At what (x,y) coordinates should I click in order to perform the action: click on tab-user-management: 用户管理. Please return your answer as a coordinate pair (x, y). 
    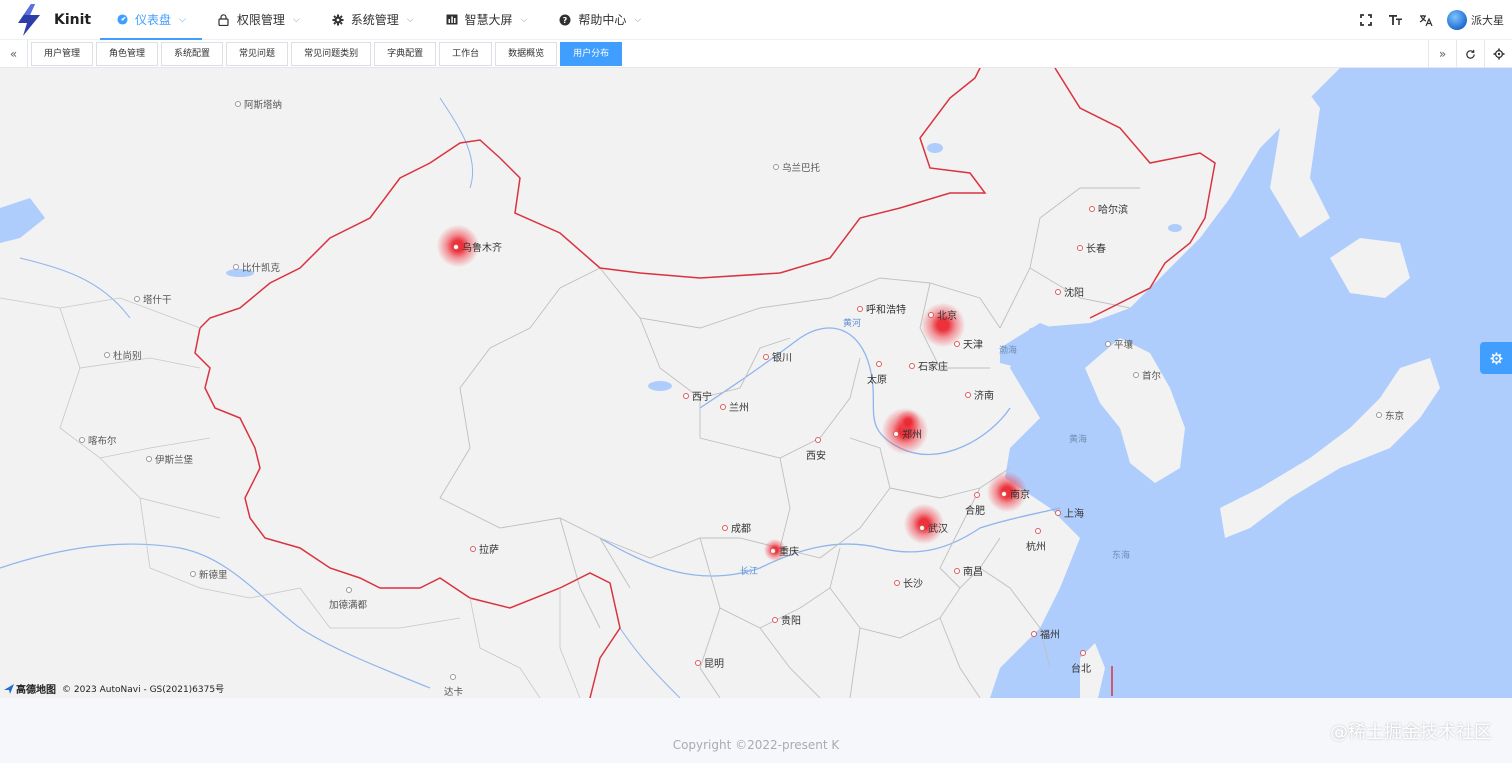
    Looking at the image, I should click on (62, 53).